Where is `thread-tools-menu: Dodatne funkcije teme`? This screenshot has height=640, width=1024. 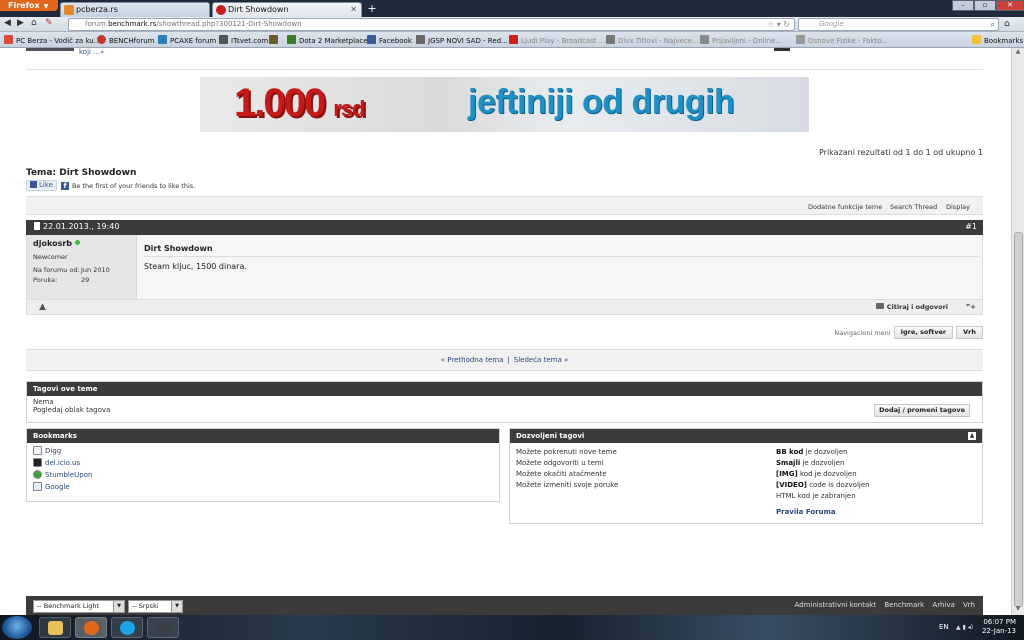
thread-tools-menu: Dodatne funkcije teme is located at coordinates (845, 207).